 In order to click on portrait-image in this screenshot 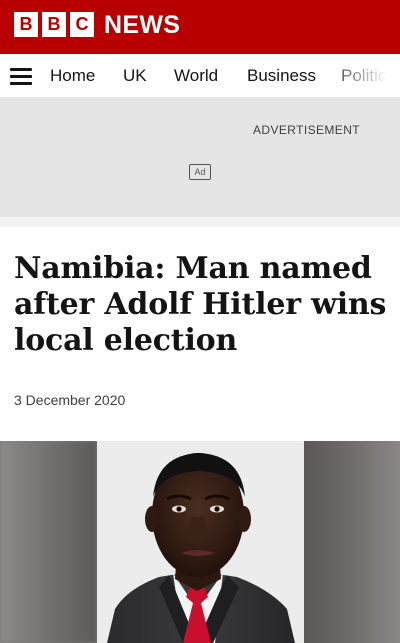, I will do `click(201, 548)`.